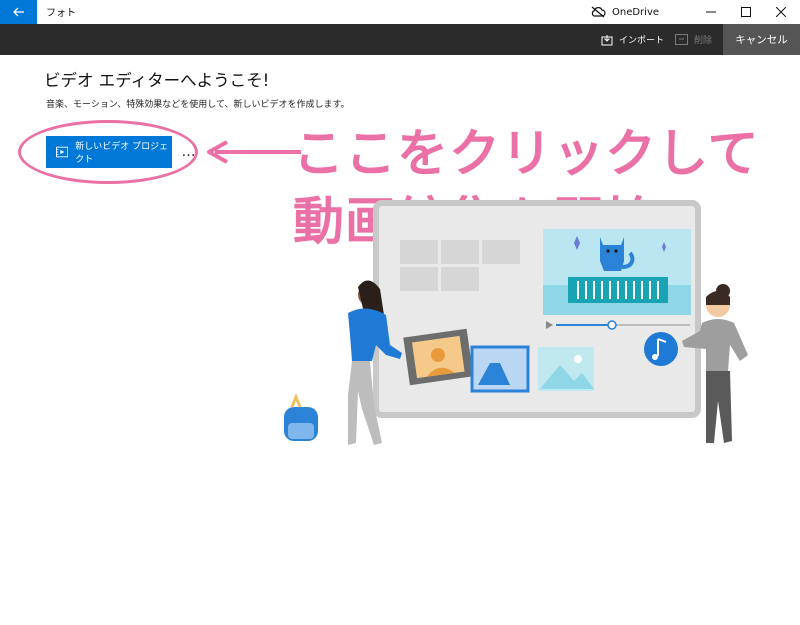 Image resolution: width=800 pixels, height=625 pixels. I want to click on arrow-left-icon, so click(18, 12).